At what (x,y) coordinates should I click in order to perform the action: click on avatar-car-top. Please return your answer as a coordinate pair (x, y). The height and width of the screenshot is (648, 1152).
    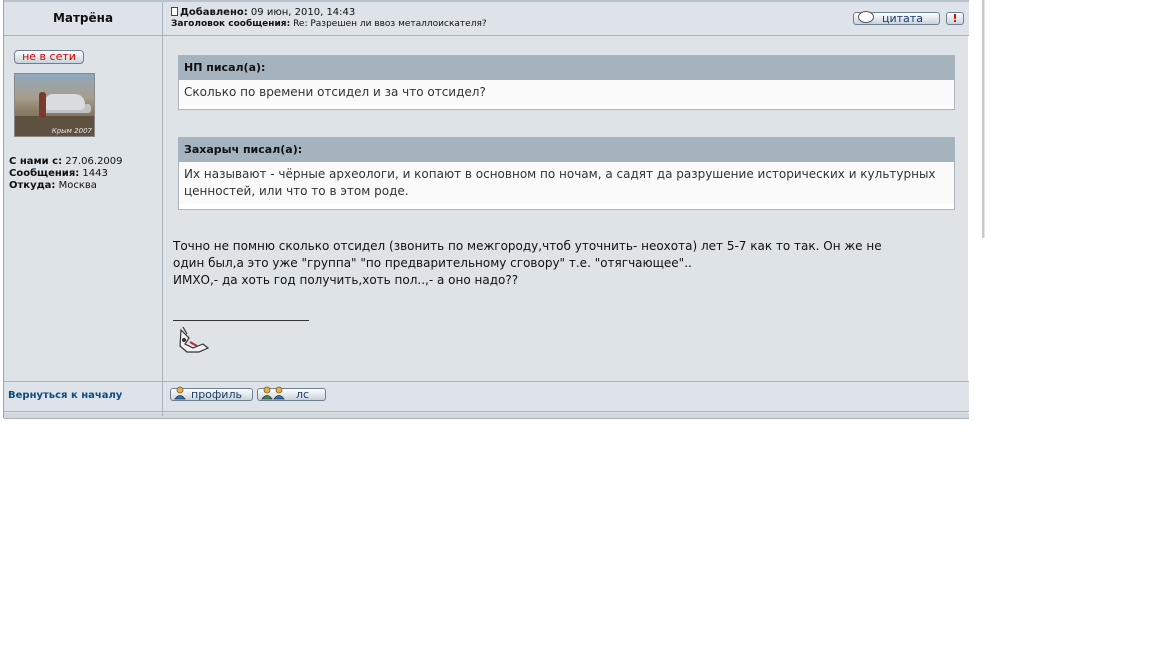
    Looking at the image, I should click on (65, 102).